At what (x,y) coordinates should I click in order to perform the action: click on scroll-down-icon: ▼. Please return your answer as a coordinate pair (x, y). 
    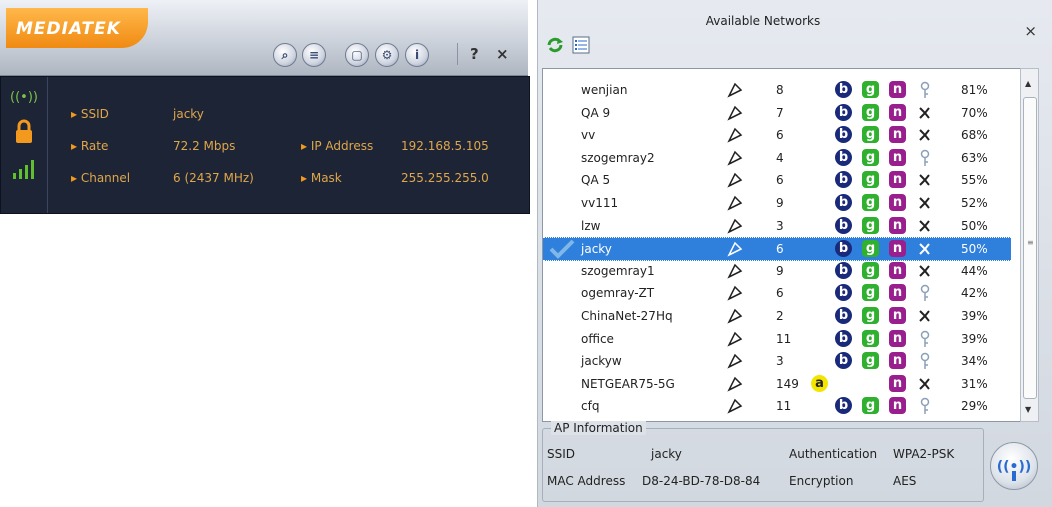
    Looking at the image, I should click on (1028, 409).